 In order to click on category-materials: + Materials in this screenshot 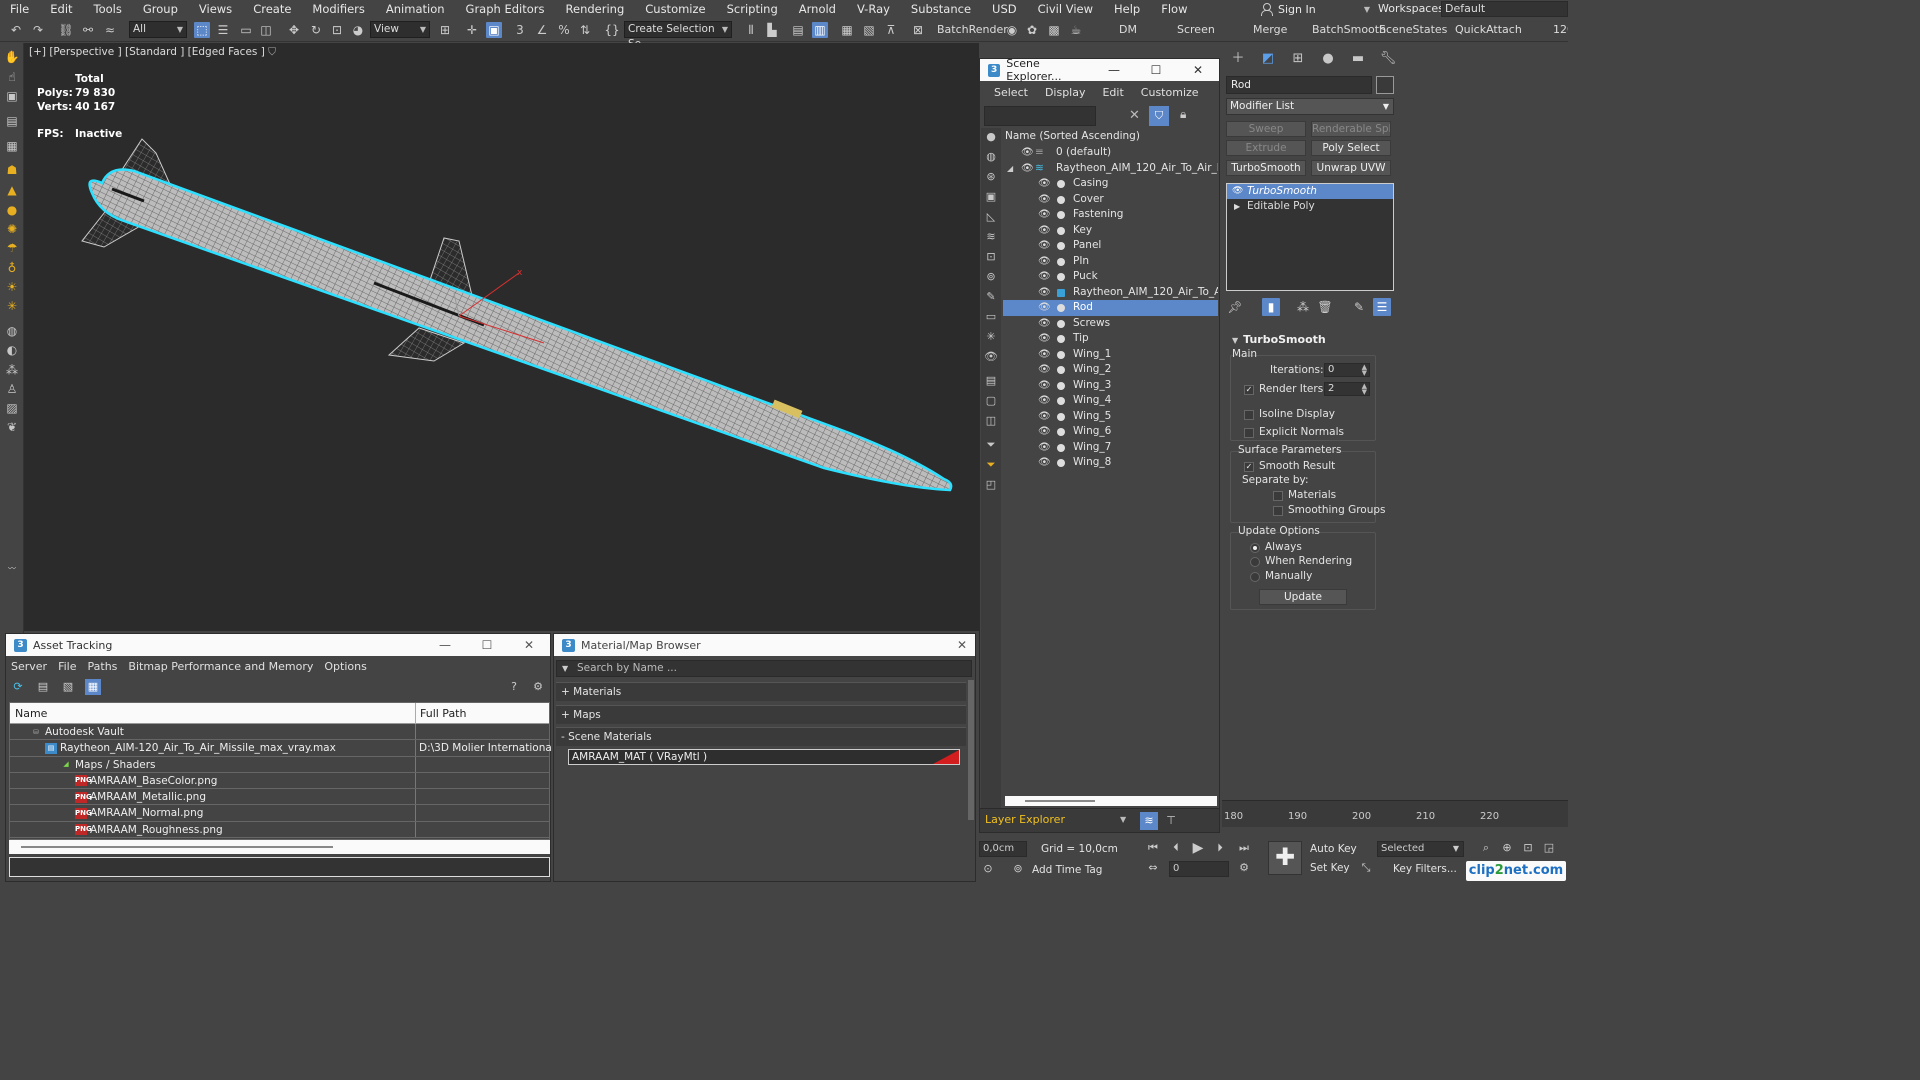, I will do `click(761, 691)`.